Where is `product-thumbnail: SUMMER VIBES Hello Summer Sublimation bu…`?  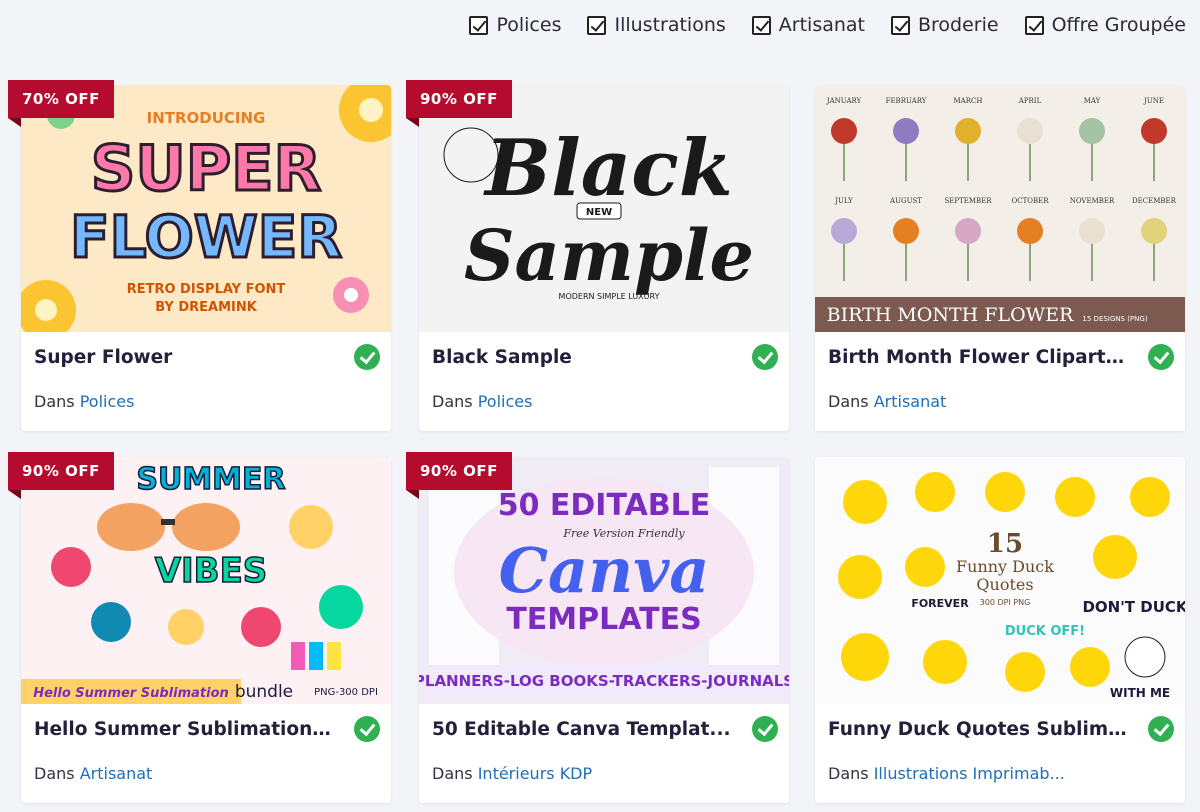 product-thumbnail: SUMMER VIBES Hello Summer Sublimation bu… is located at coordinates (206, 580).